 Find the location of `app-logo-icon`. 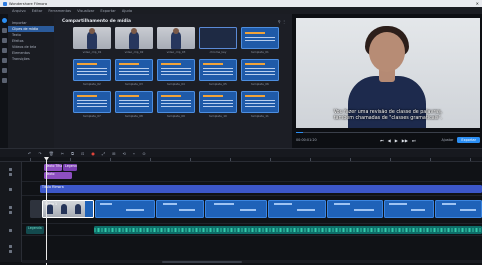

app-logo-icon is located at coordinates (5, 3).